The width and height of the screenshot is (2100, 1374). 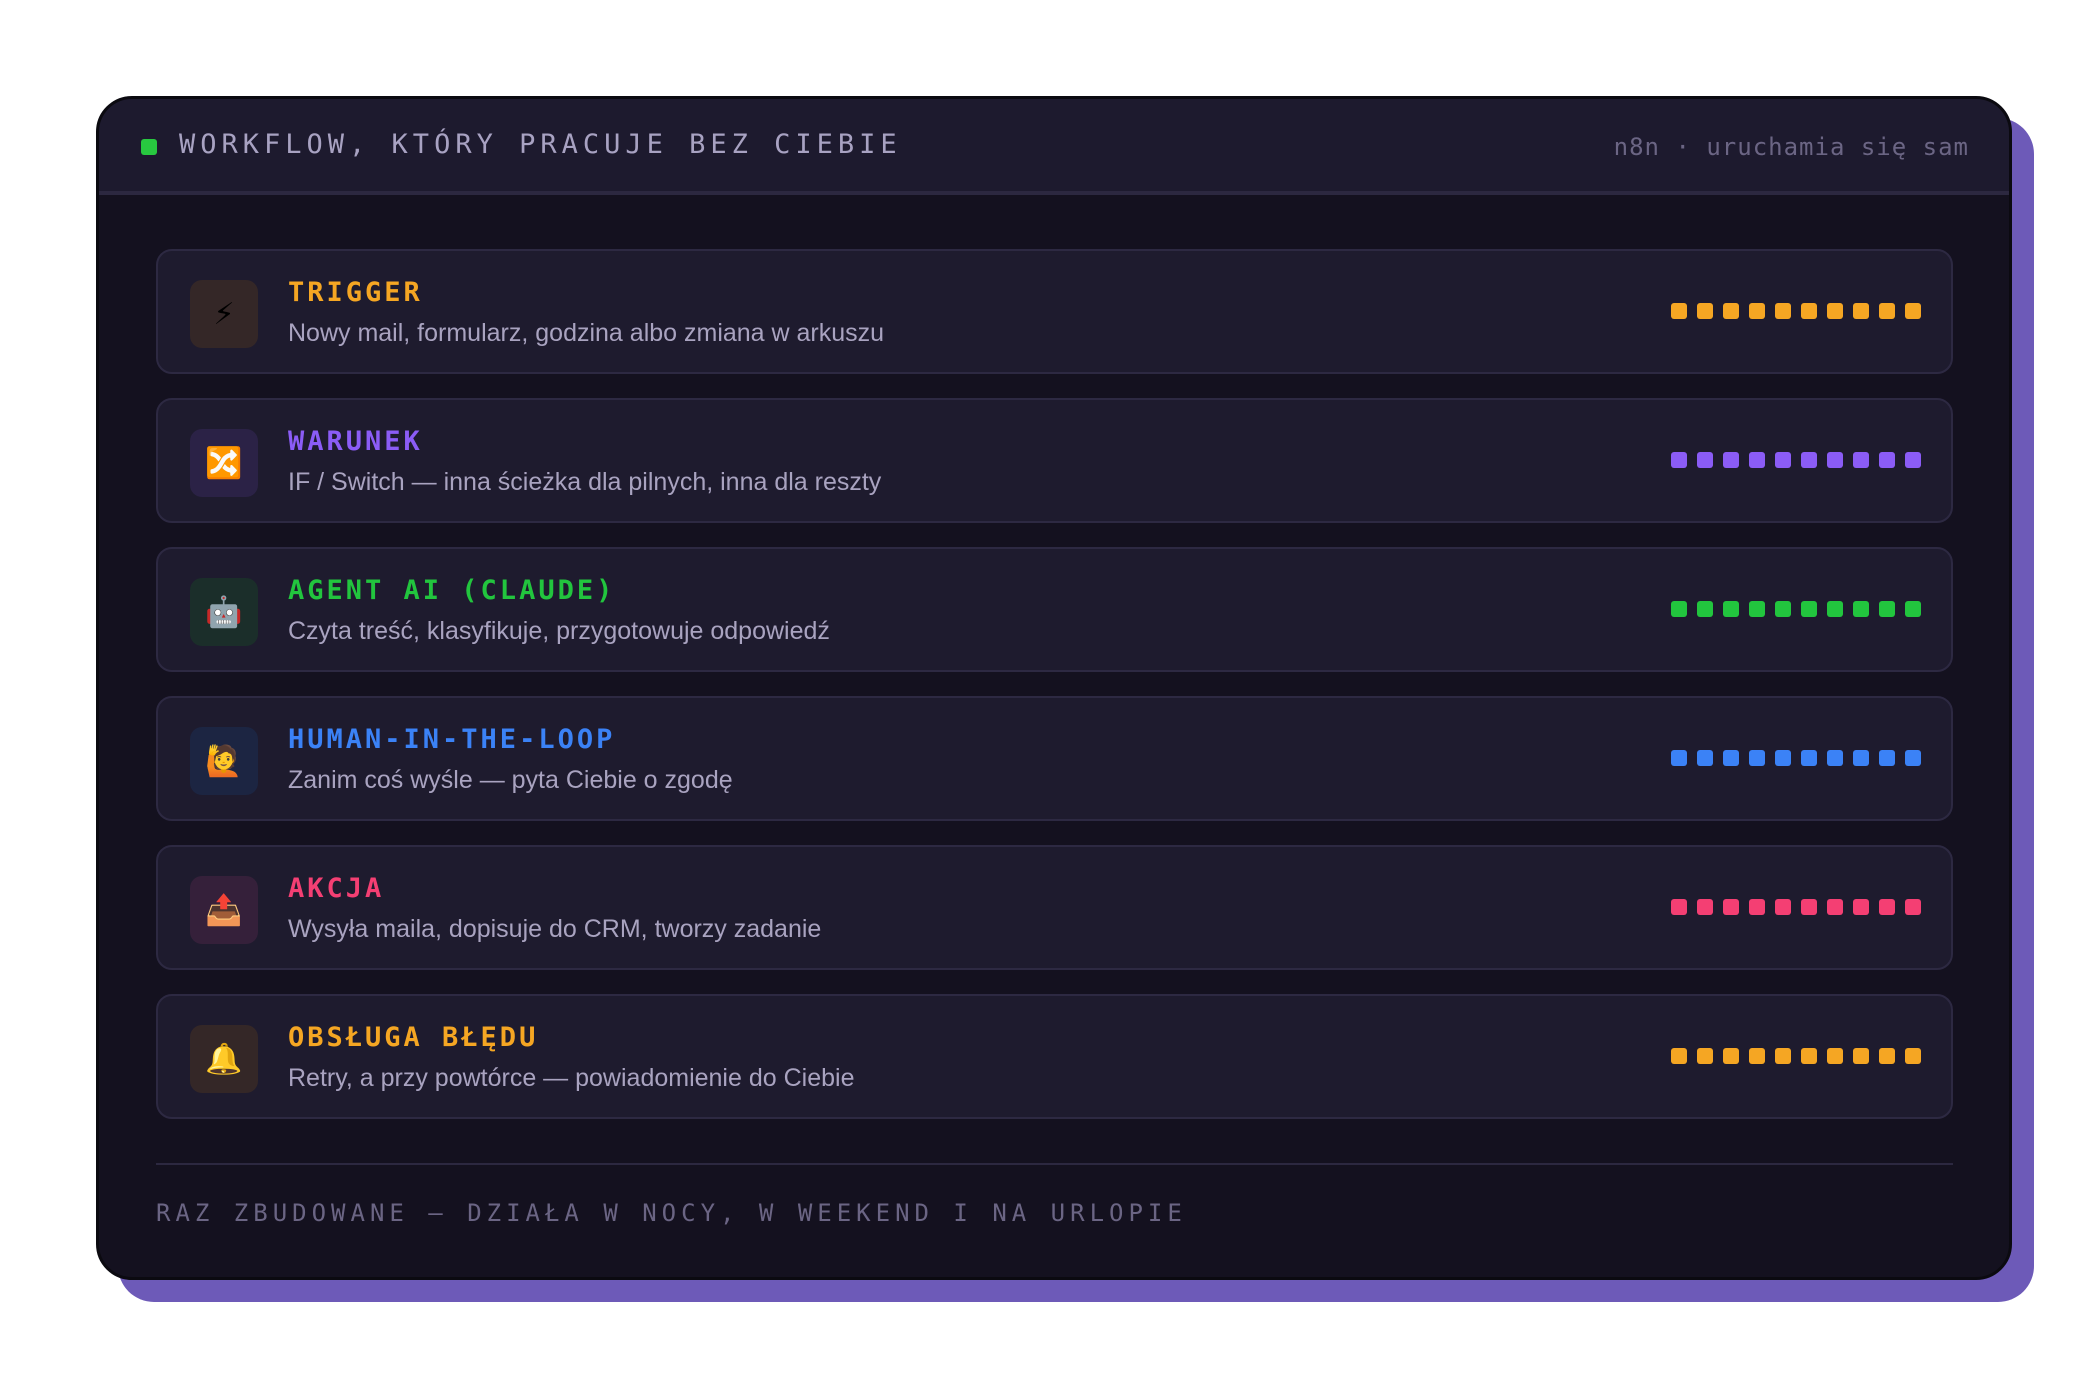 What do you see at coordinates (224, 314) in the screenshot?
I see `lightning-icon: ⚡` at bounding box center [224, 314].